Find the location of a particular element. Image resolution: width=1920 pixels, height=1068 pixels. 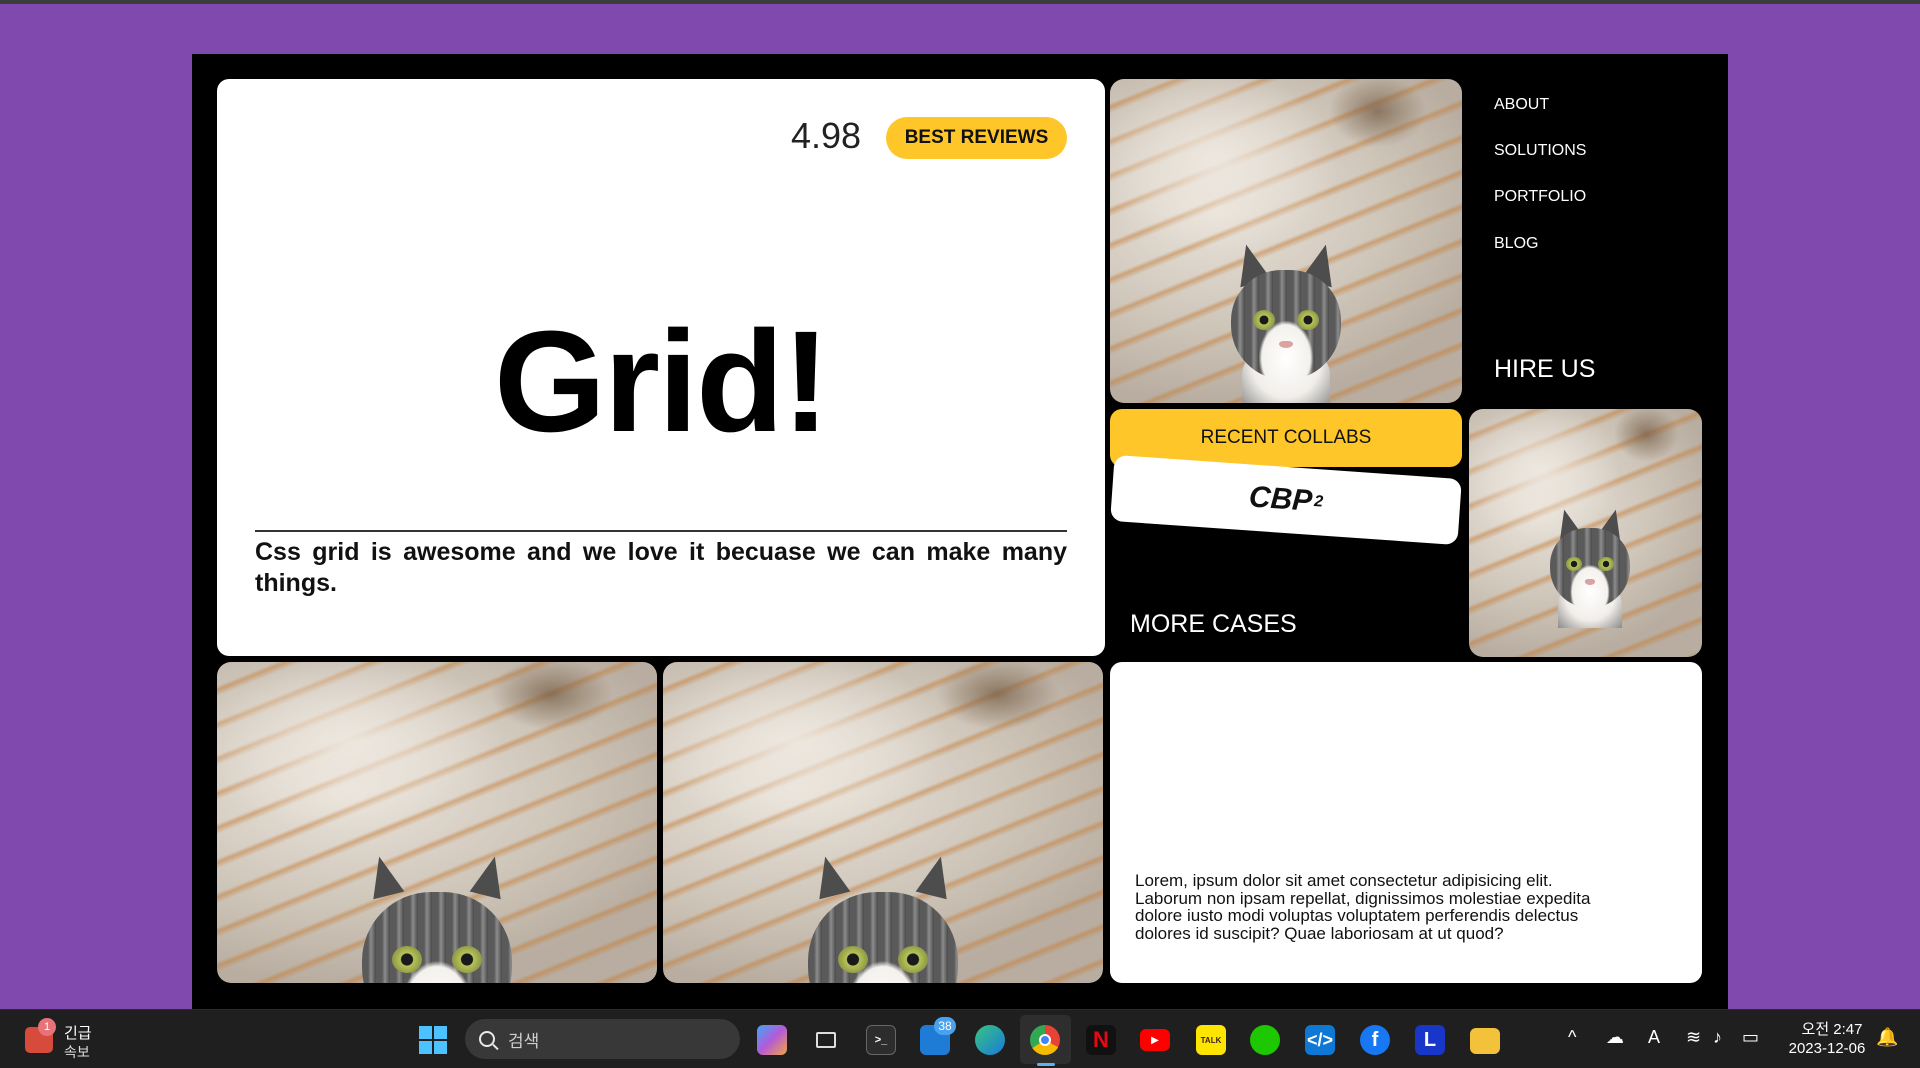

clock-date: 2023-12-06 is located at coordinates (1827, 1048).